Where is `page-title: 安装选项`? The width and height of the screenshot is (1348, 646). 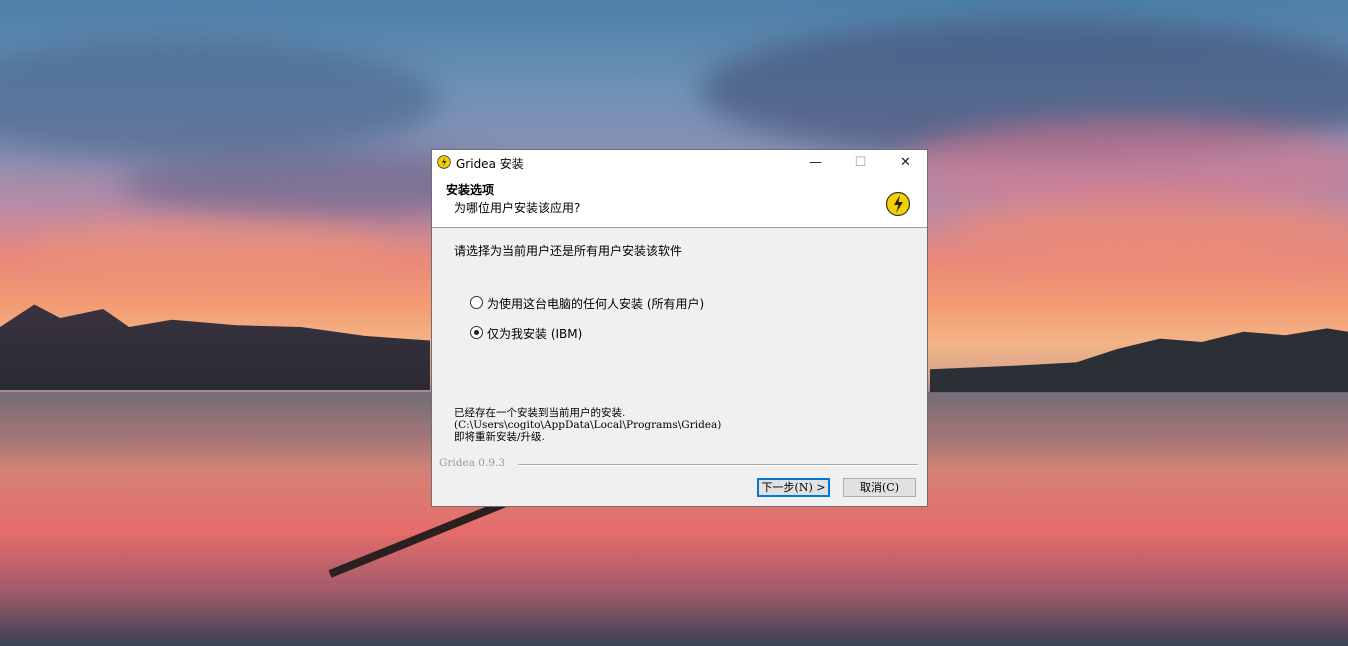
page-title: 安装选项 is located at coordinates (470, 190).